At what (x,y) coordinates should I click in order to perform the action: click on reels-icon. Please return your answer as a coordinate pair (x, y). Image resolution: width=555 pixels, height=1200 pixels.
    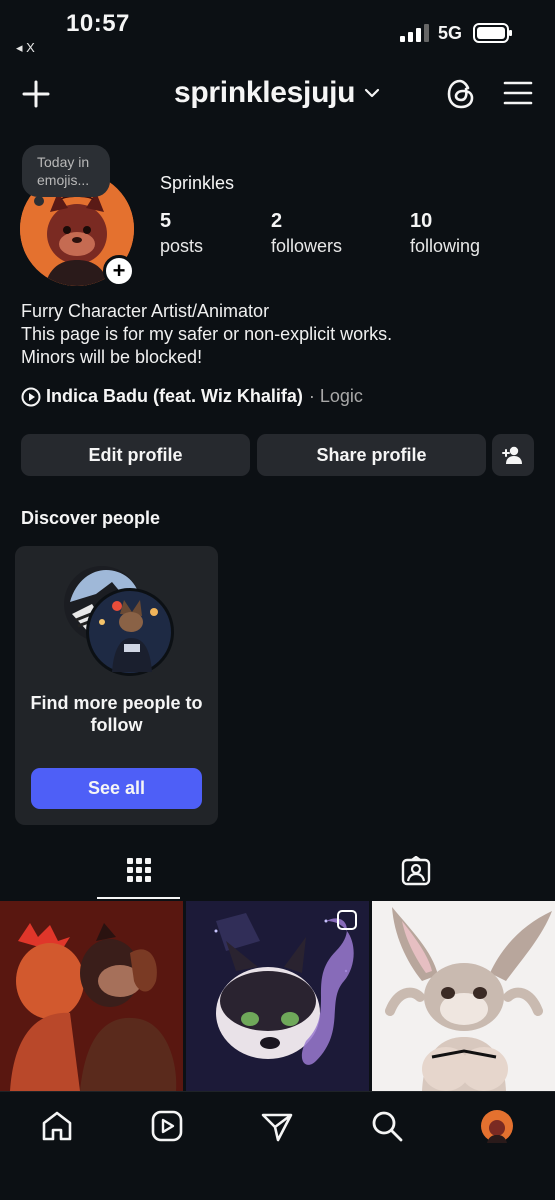
    Looking at the image, I should click on (167, 1126).